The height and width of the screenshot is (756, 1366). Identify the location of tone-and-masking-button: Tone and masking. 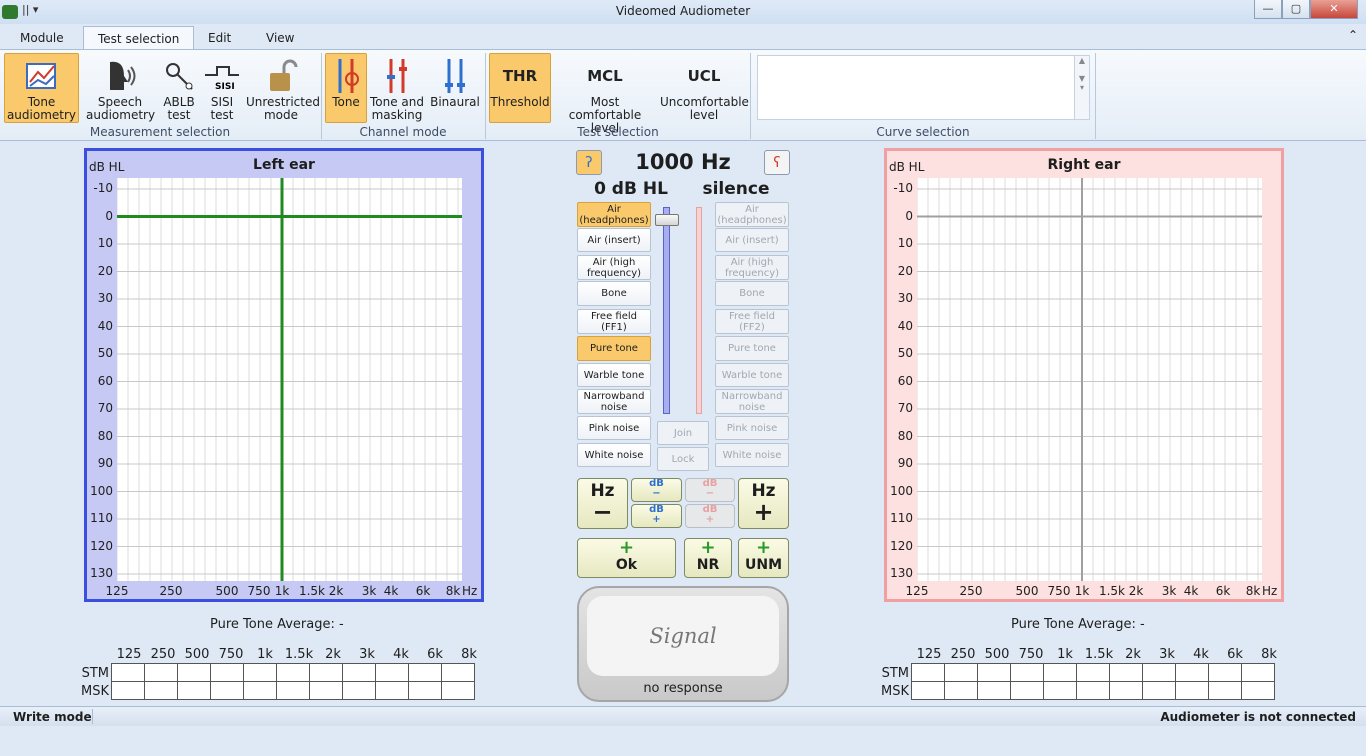
(397, 88).